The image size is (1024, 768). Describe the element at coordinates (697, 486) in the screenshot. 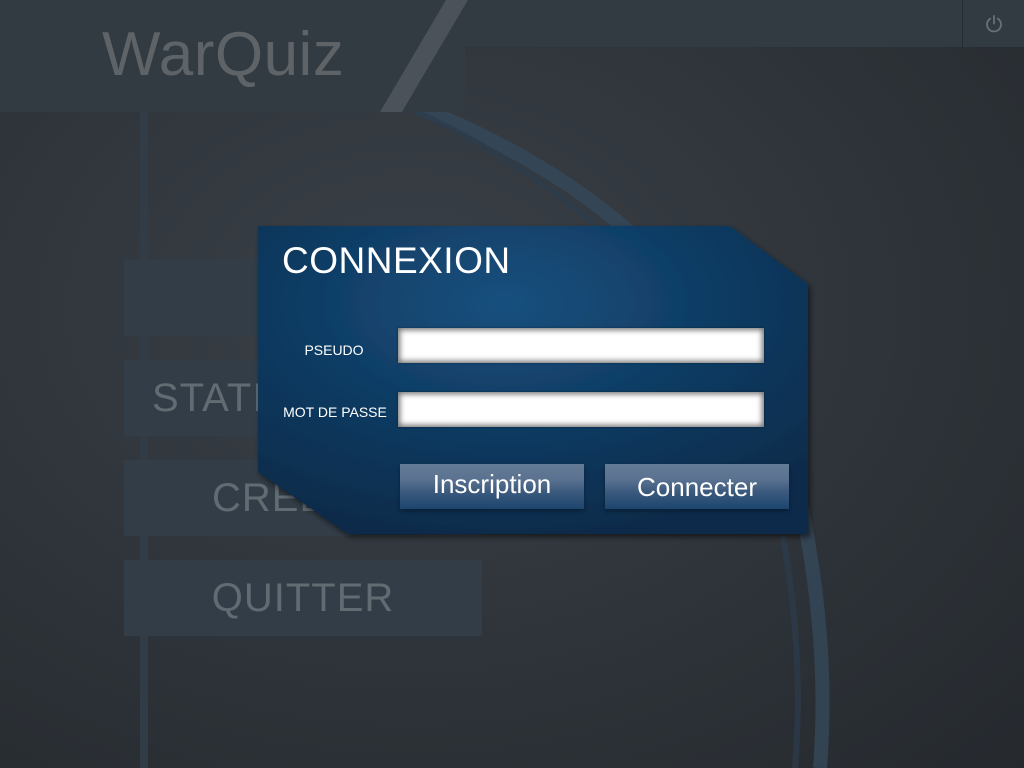

I see `connect-button: Connecter` at that location.